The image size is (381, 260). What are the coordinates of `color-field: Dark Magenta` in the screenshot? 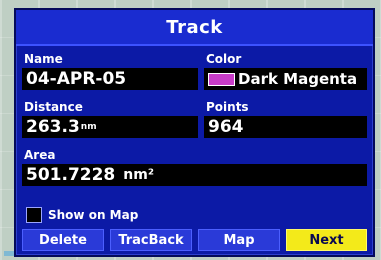 It's located at (285, 79).